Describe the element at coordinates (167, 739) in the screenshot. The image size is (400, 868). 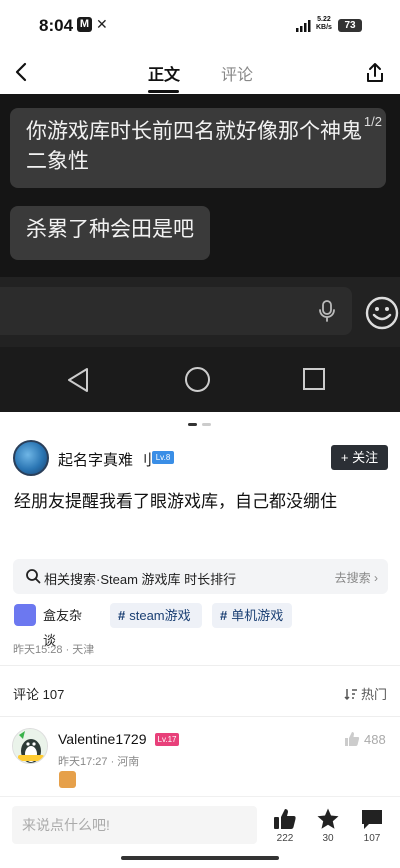
I see `comment-level-badge: Lv.17` at that location.